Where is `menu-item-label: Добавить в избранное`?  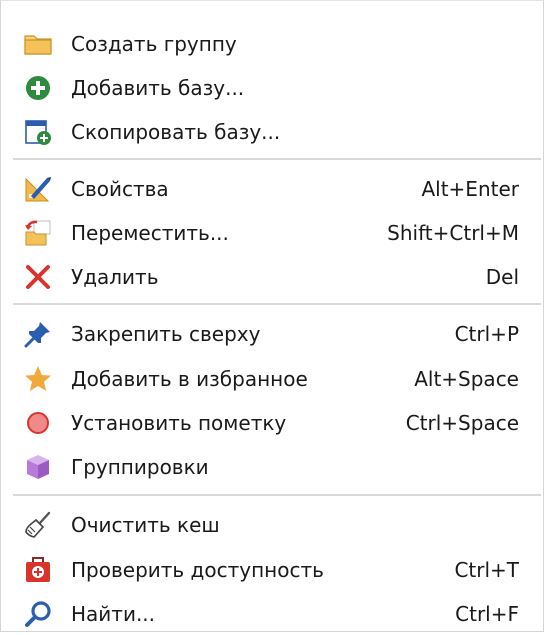
menu-item-label: Добавить в избранное is located at coordinates (189, 379).